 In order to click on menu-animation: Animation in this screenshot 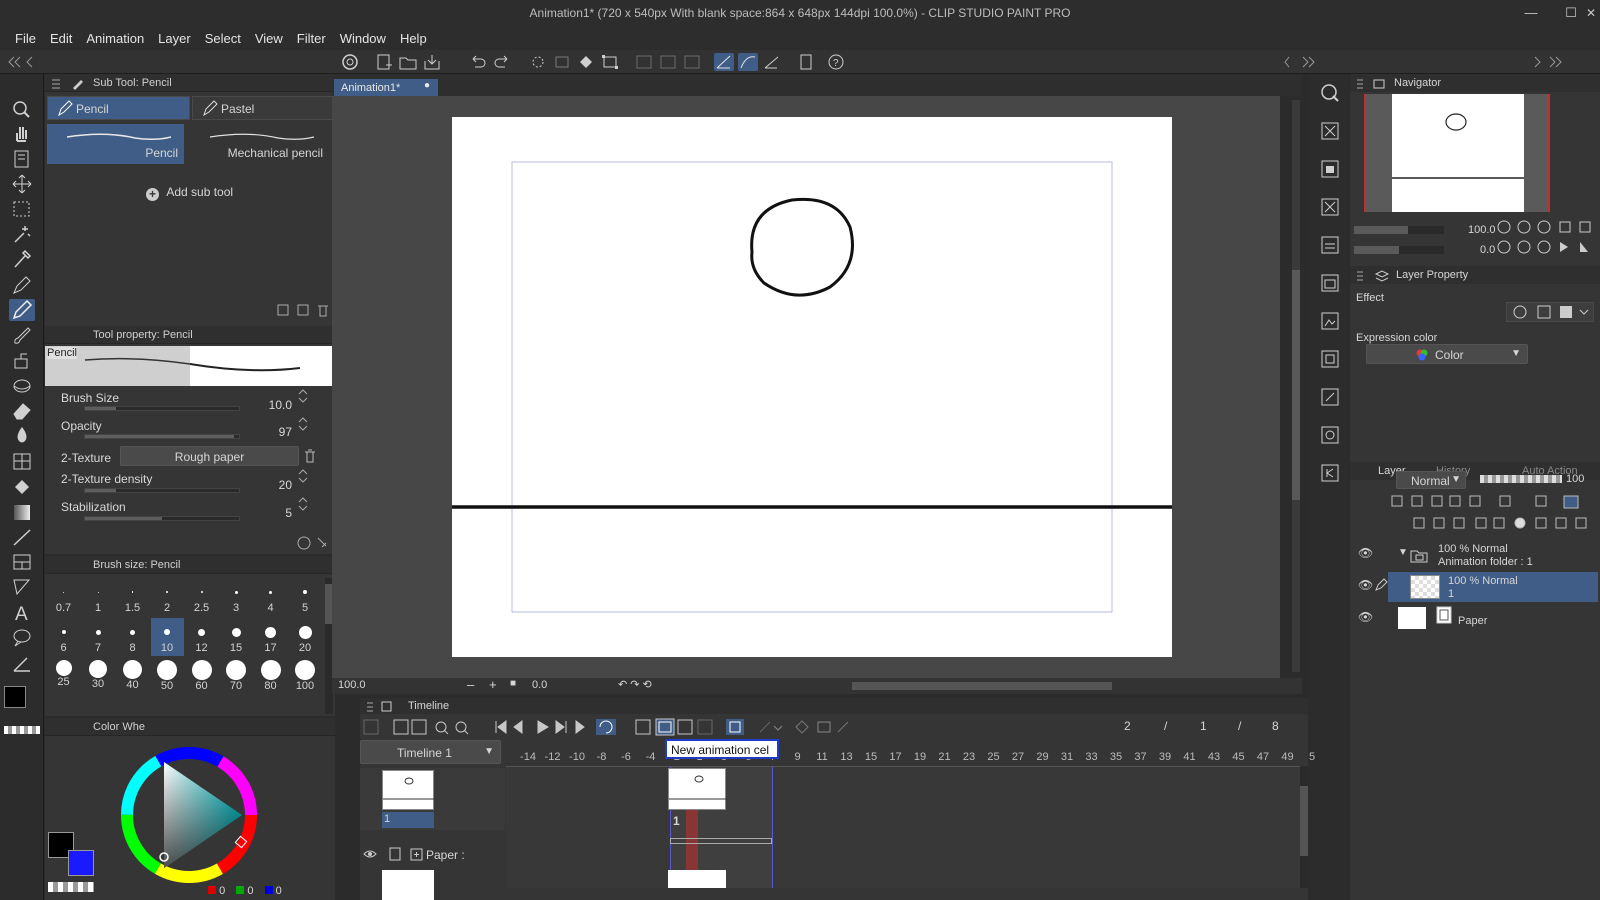, I will do `click(115, 38)`.